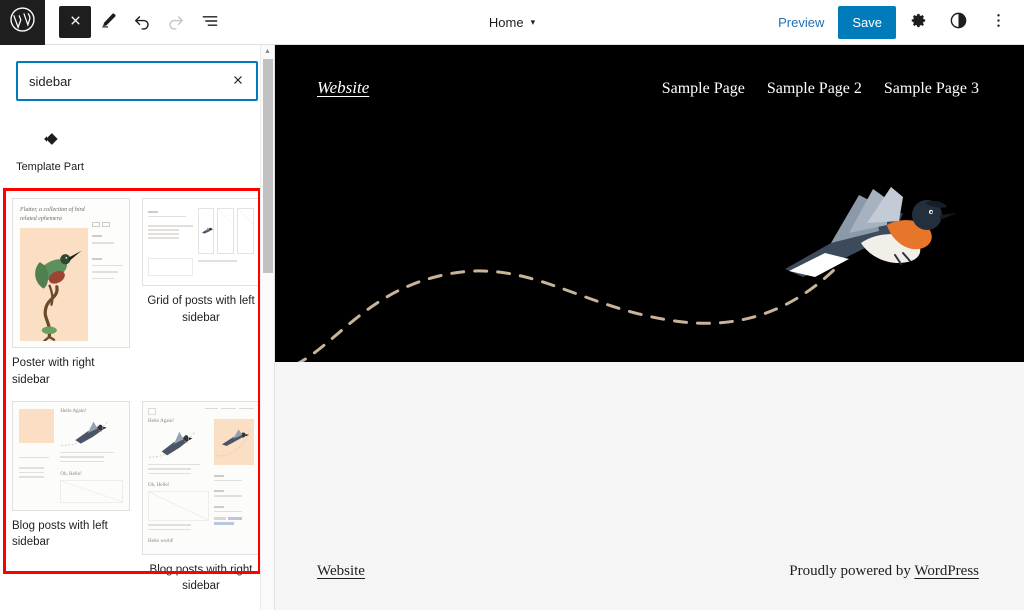 The image size is (1024, 610). I want to click on search-box, so click(137, 81).